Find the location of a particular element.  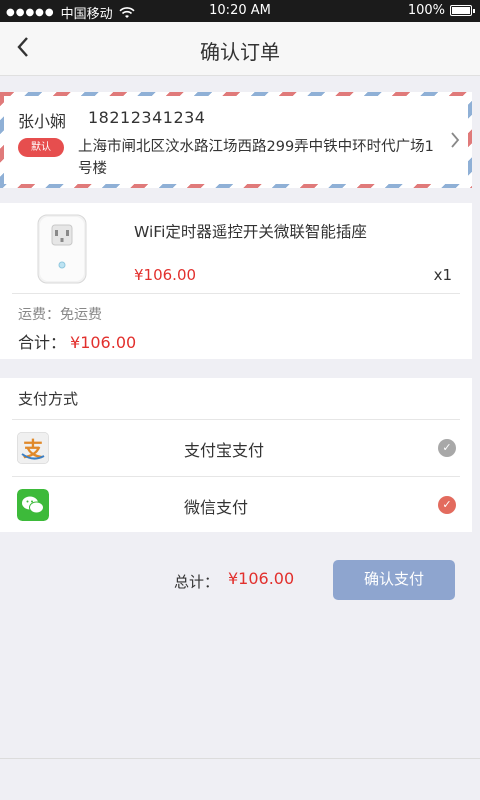

recipient-name: 张小娴 is located at coordinates (42, 121).